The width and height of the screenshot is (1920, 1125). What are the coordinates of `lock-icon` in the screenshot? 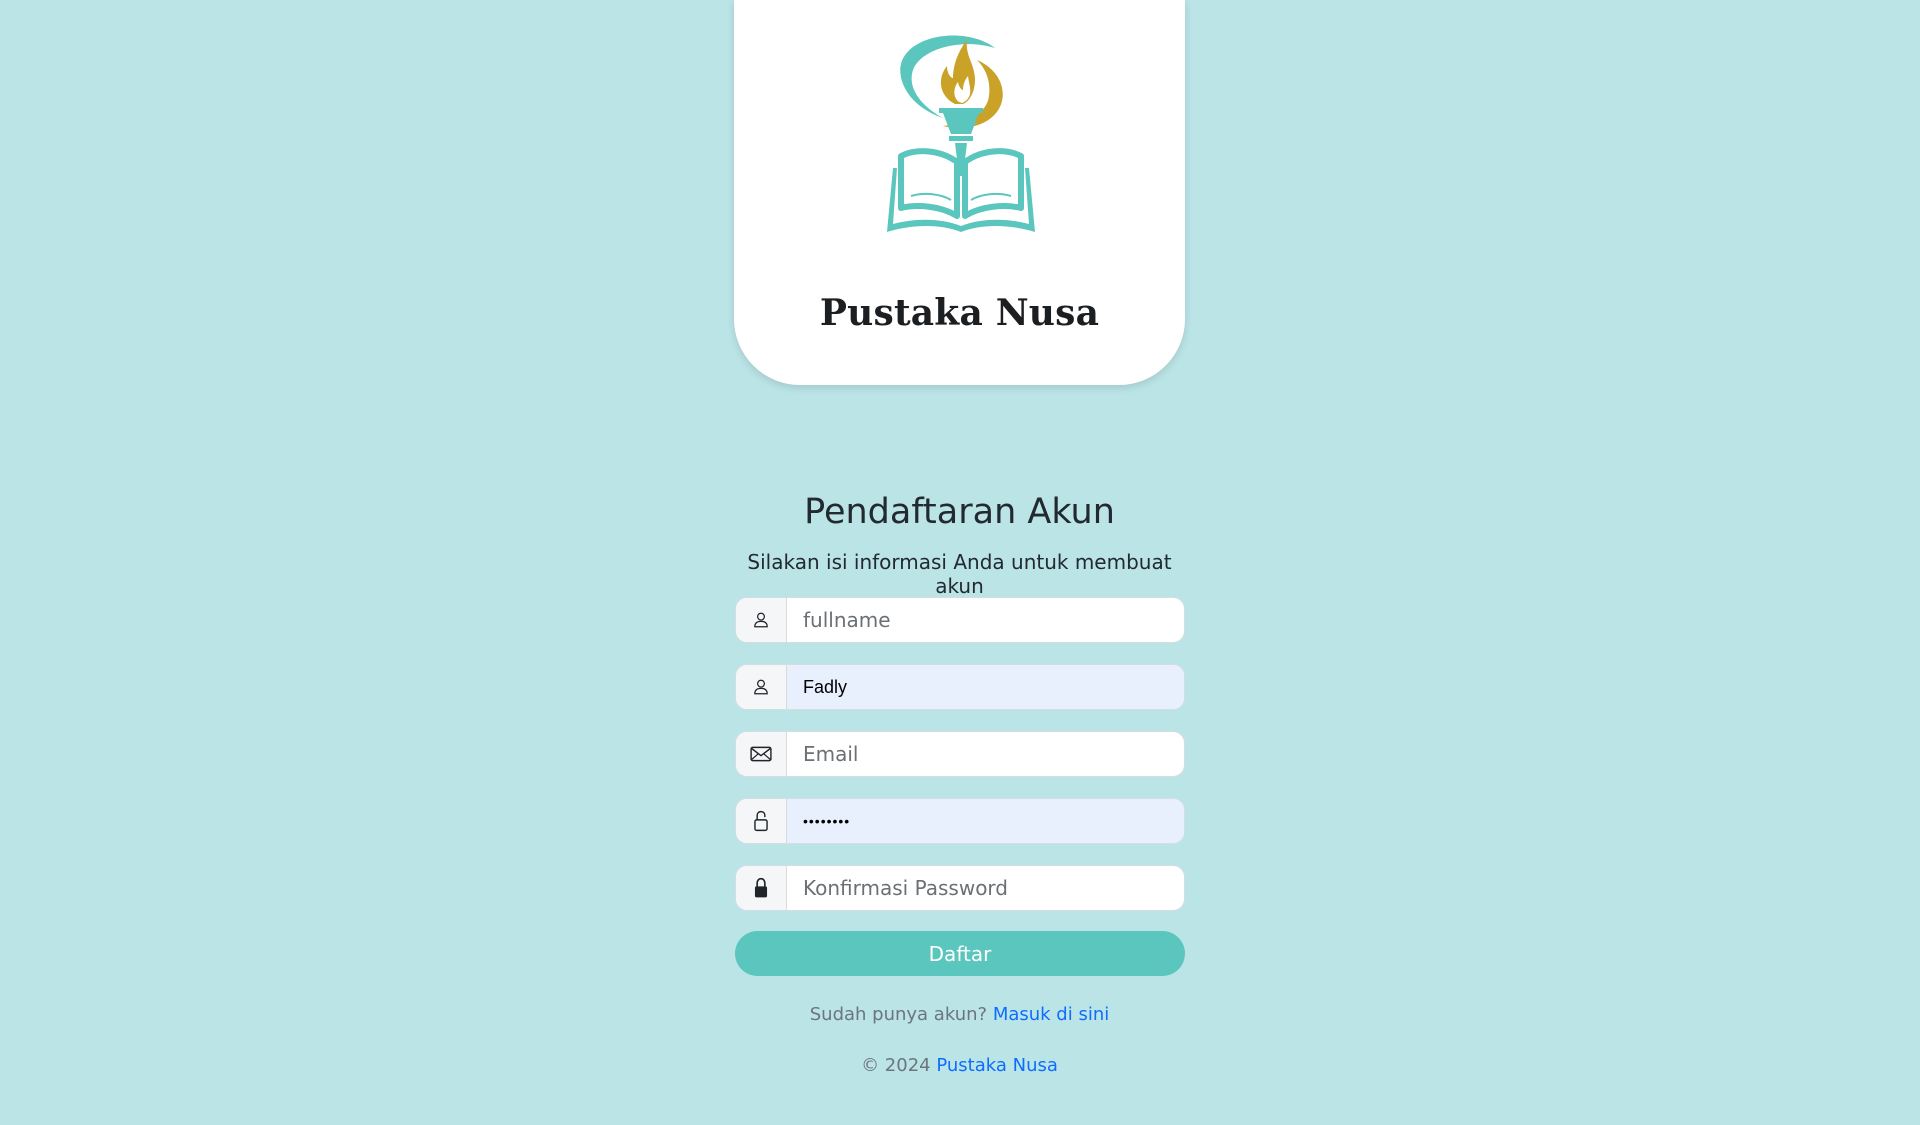 It's located at (761, 887).